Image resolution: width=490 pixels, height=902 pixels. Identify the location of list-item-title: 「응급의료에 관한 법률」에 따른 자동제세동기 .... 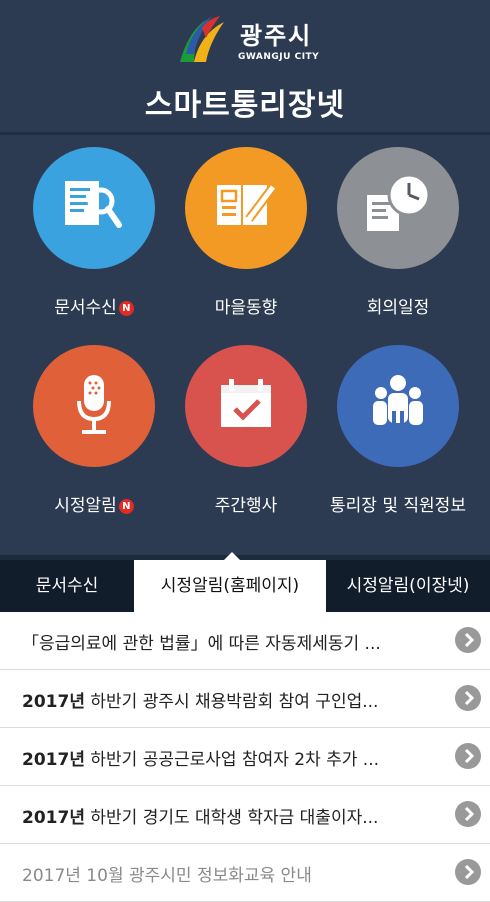
(201, 644).